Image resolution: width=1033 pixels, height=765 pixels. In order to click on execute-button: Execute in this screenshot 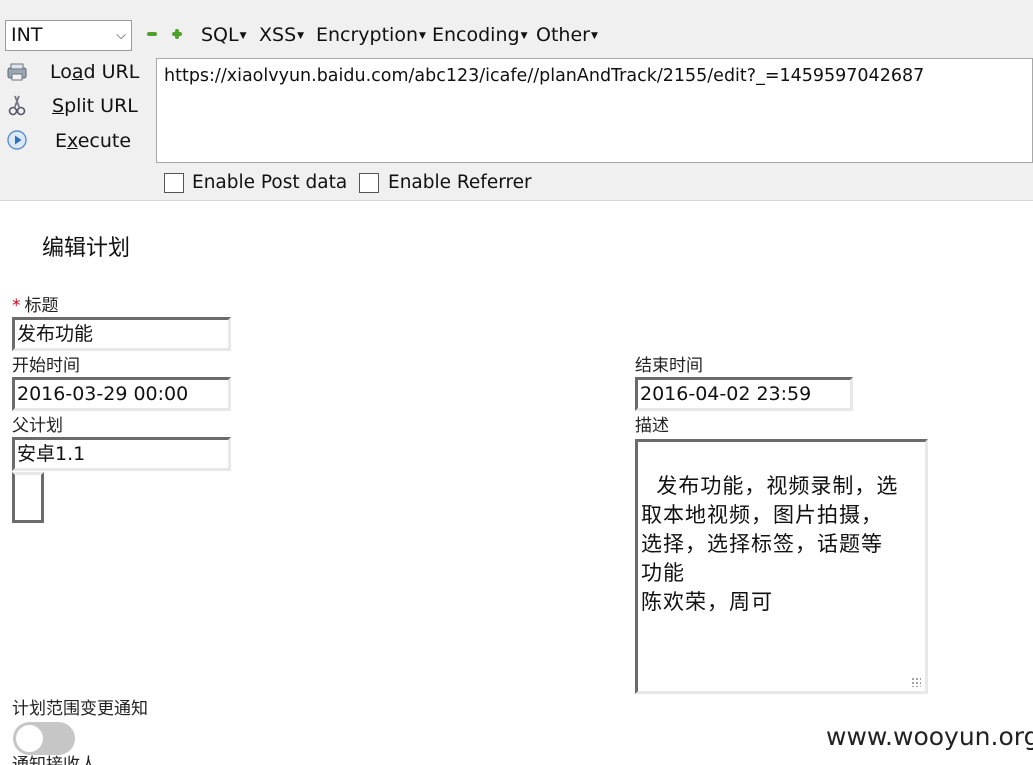, I will do `click(93, 141)`.